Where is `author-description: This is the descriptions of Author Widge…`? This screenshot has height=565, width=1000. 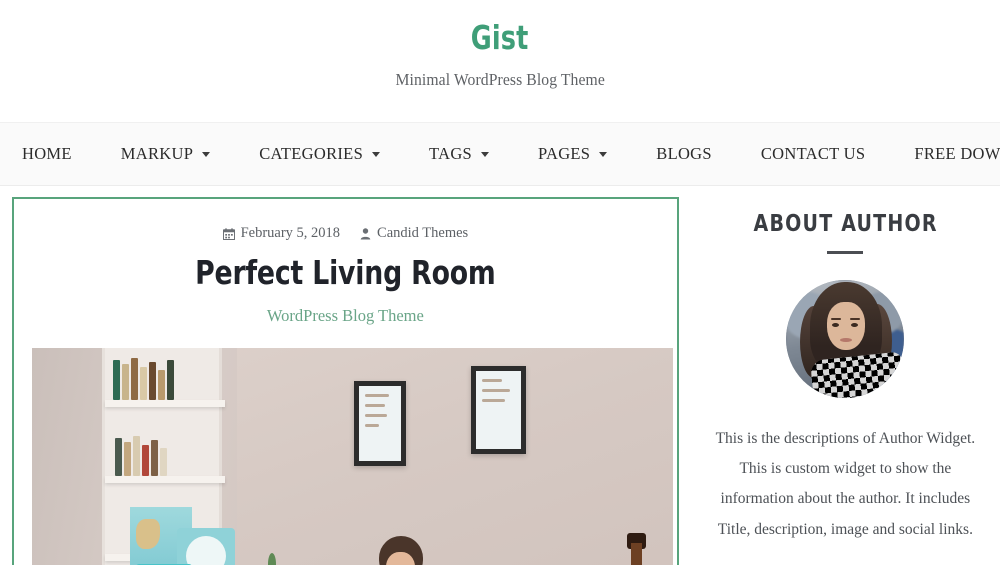
author-description: This is the descriptions of Author Widge… is located at coordinates (845, 484).